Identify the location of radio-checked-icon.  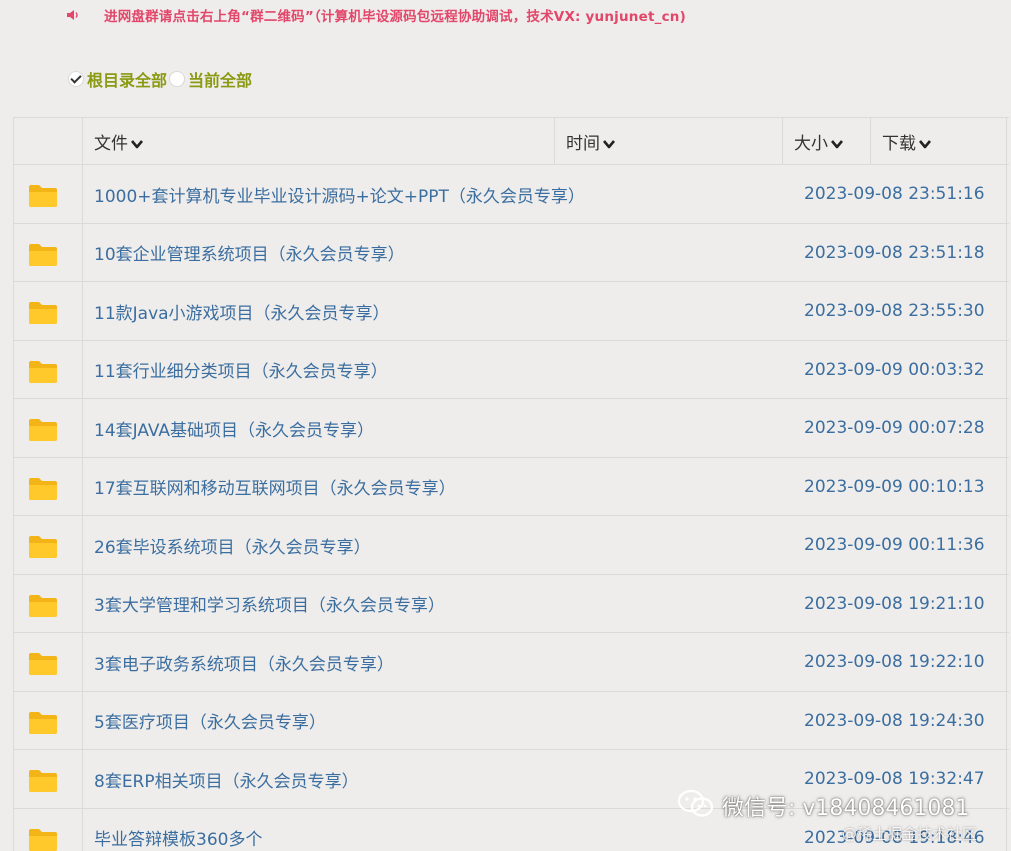
(76, 79).